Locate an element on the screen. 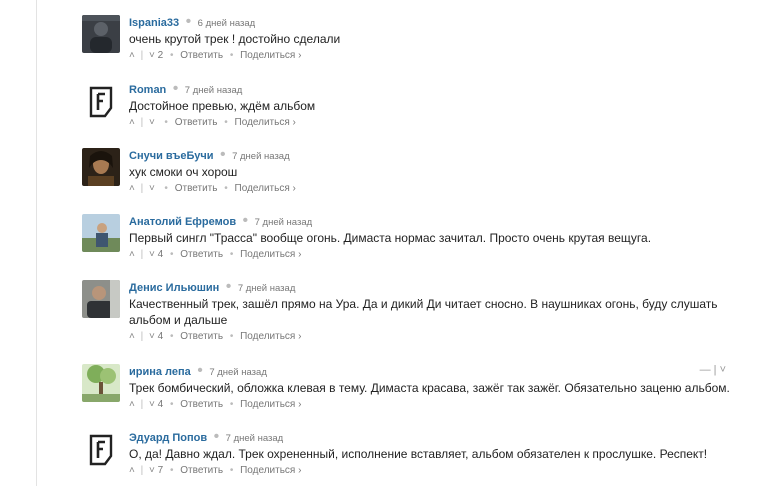 This screenshot has height=486, width=769. author-name: Эдуард Попов is located at coordinates (168, 438).